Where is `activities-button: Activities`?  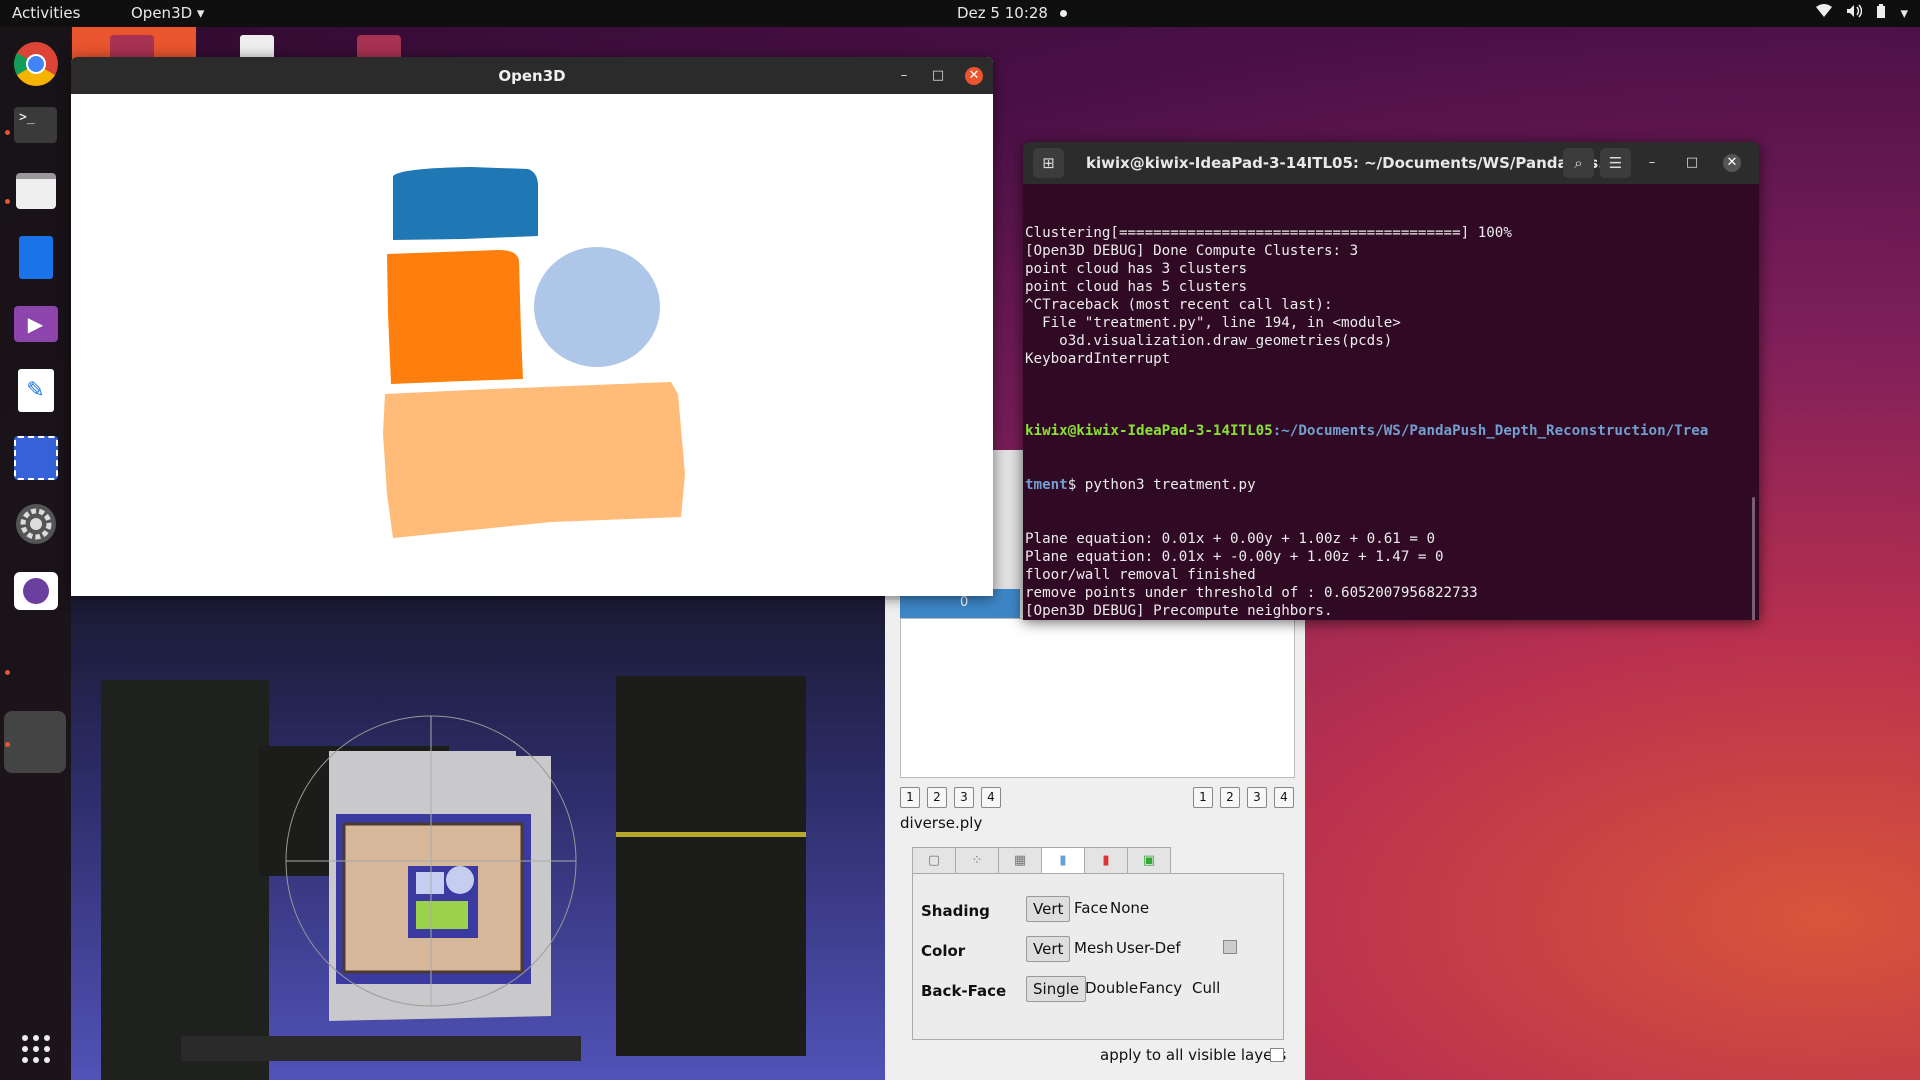
activities-button: Activities is located at coordinates (46, 13).